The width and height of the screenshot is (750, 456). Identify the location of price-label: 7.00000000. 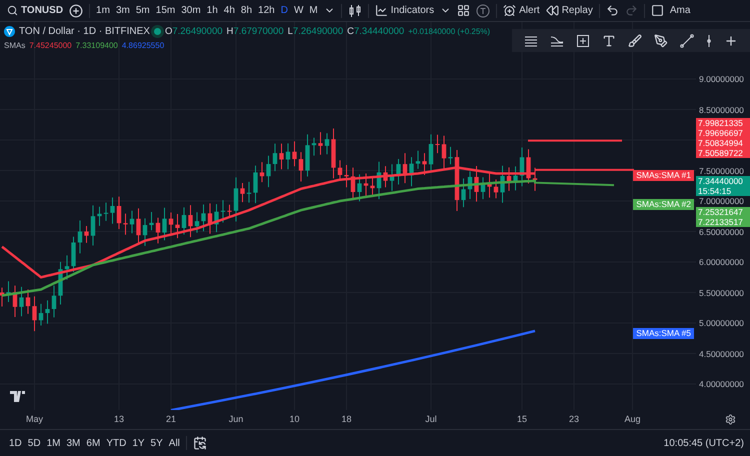
(721, 201).